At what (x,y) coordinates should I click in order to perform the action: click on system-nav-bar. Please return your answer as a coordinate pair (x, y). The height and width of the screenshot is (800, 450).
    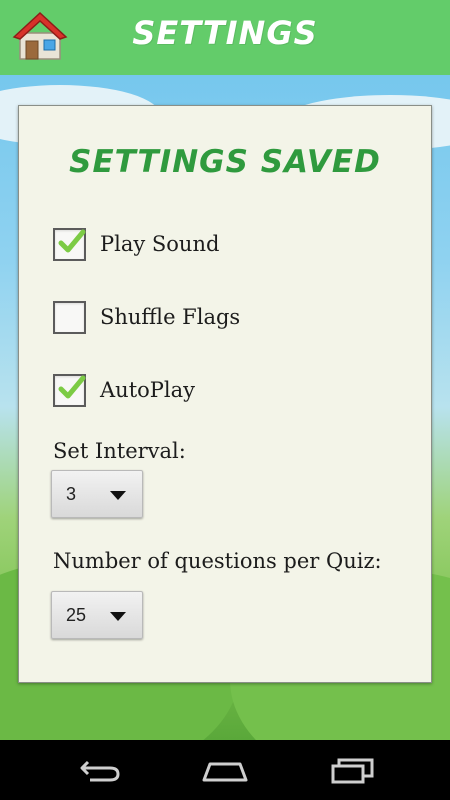
    Looking at the image, I should click on (225, 770).